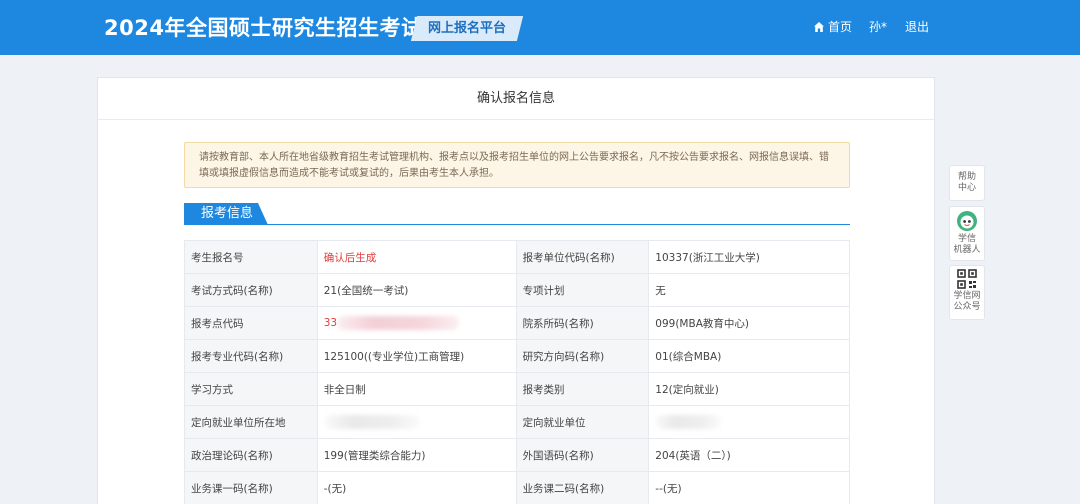 The image size is (1080, 504). What do you see at coordinates (967, 250) in the screenshot?
I see `robot-label-line2: 机器人` at bounding box center [967, 250].